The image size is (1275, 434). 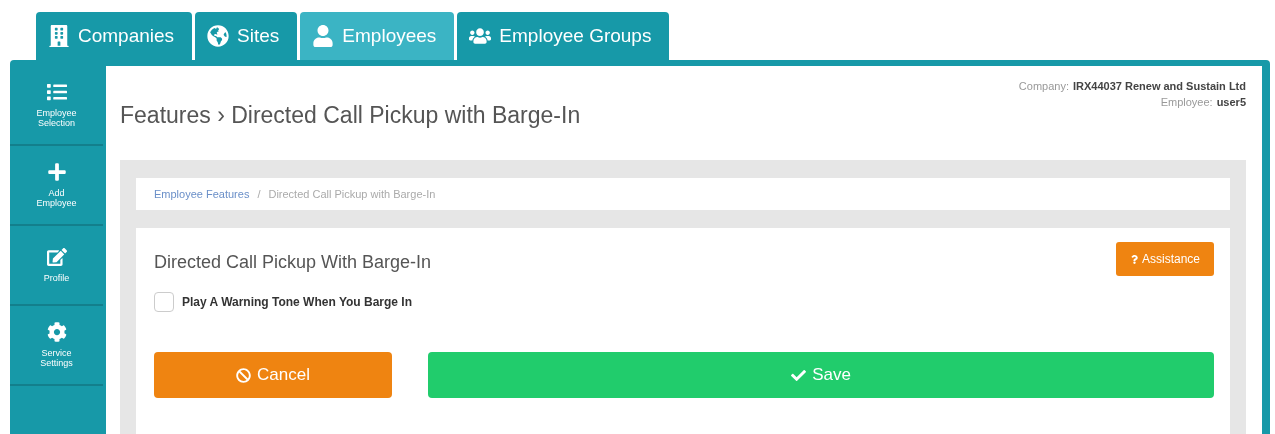 What do you see at coordinates (1043, 86) in the screenshot?
I see `company-label: Company:` at bounding box center [1043, 86].